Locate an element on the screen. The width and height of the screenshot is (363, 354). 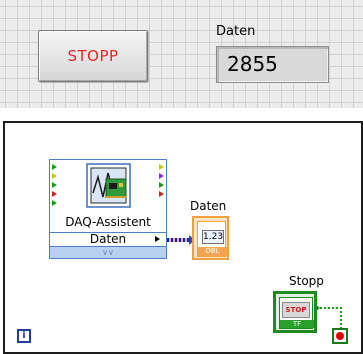
stopp-terminal-inner: STOP TF is located at coordinates (296, 313).